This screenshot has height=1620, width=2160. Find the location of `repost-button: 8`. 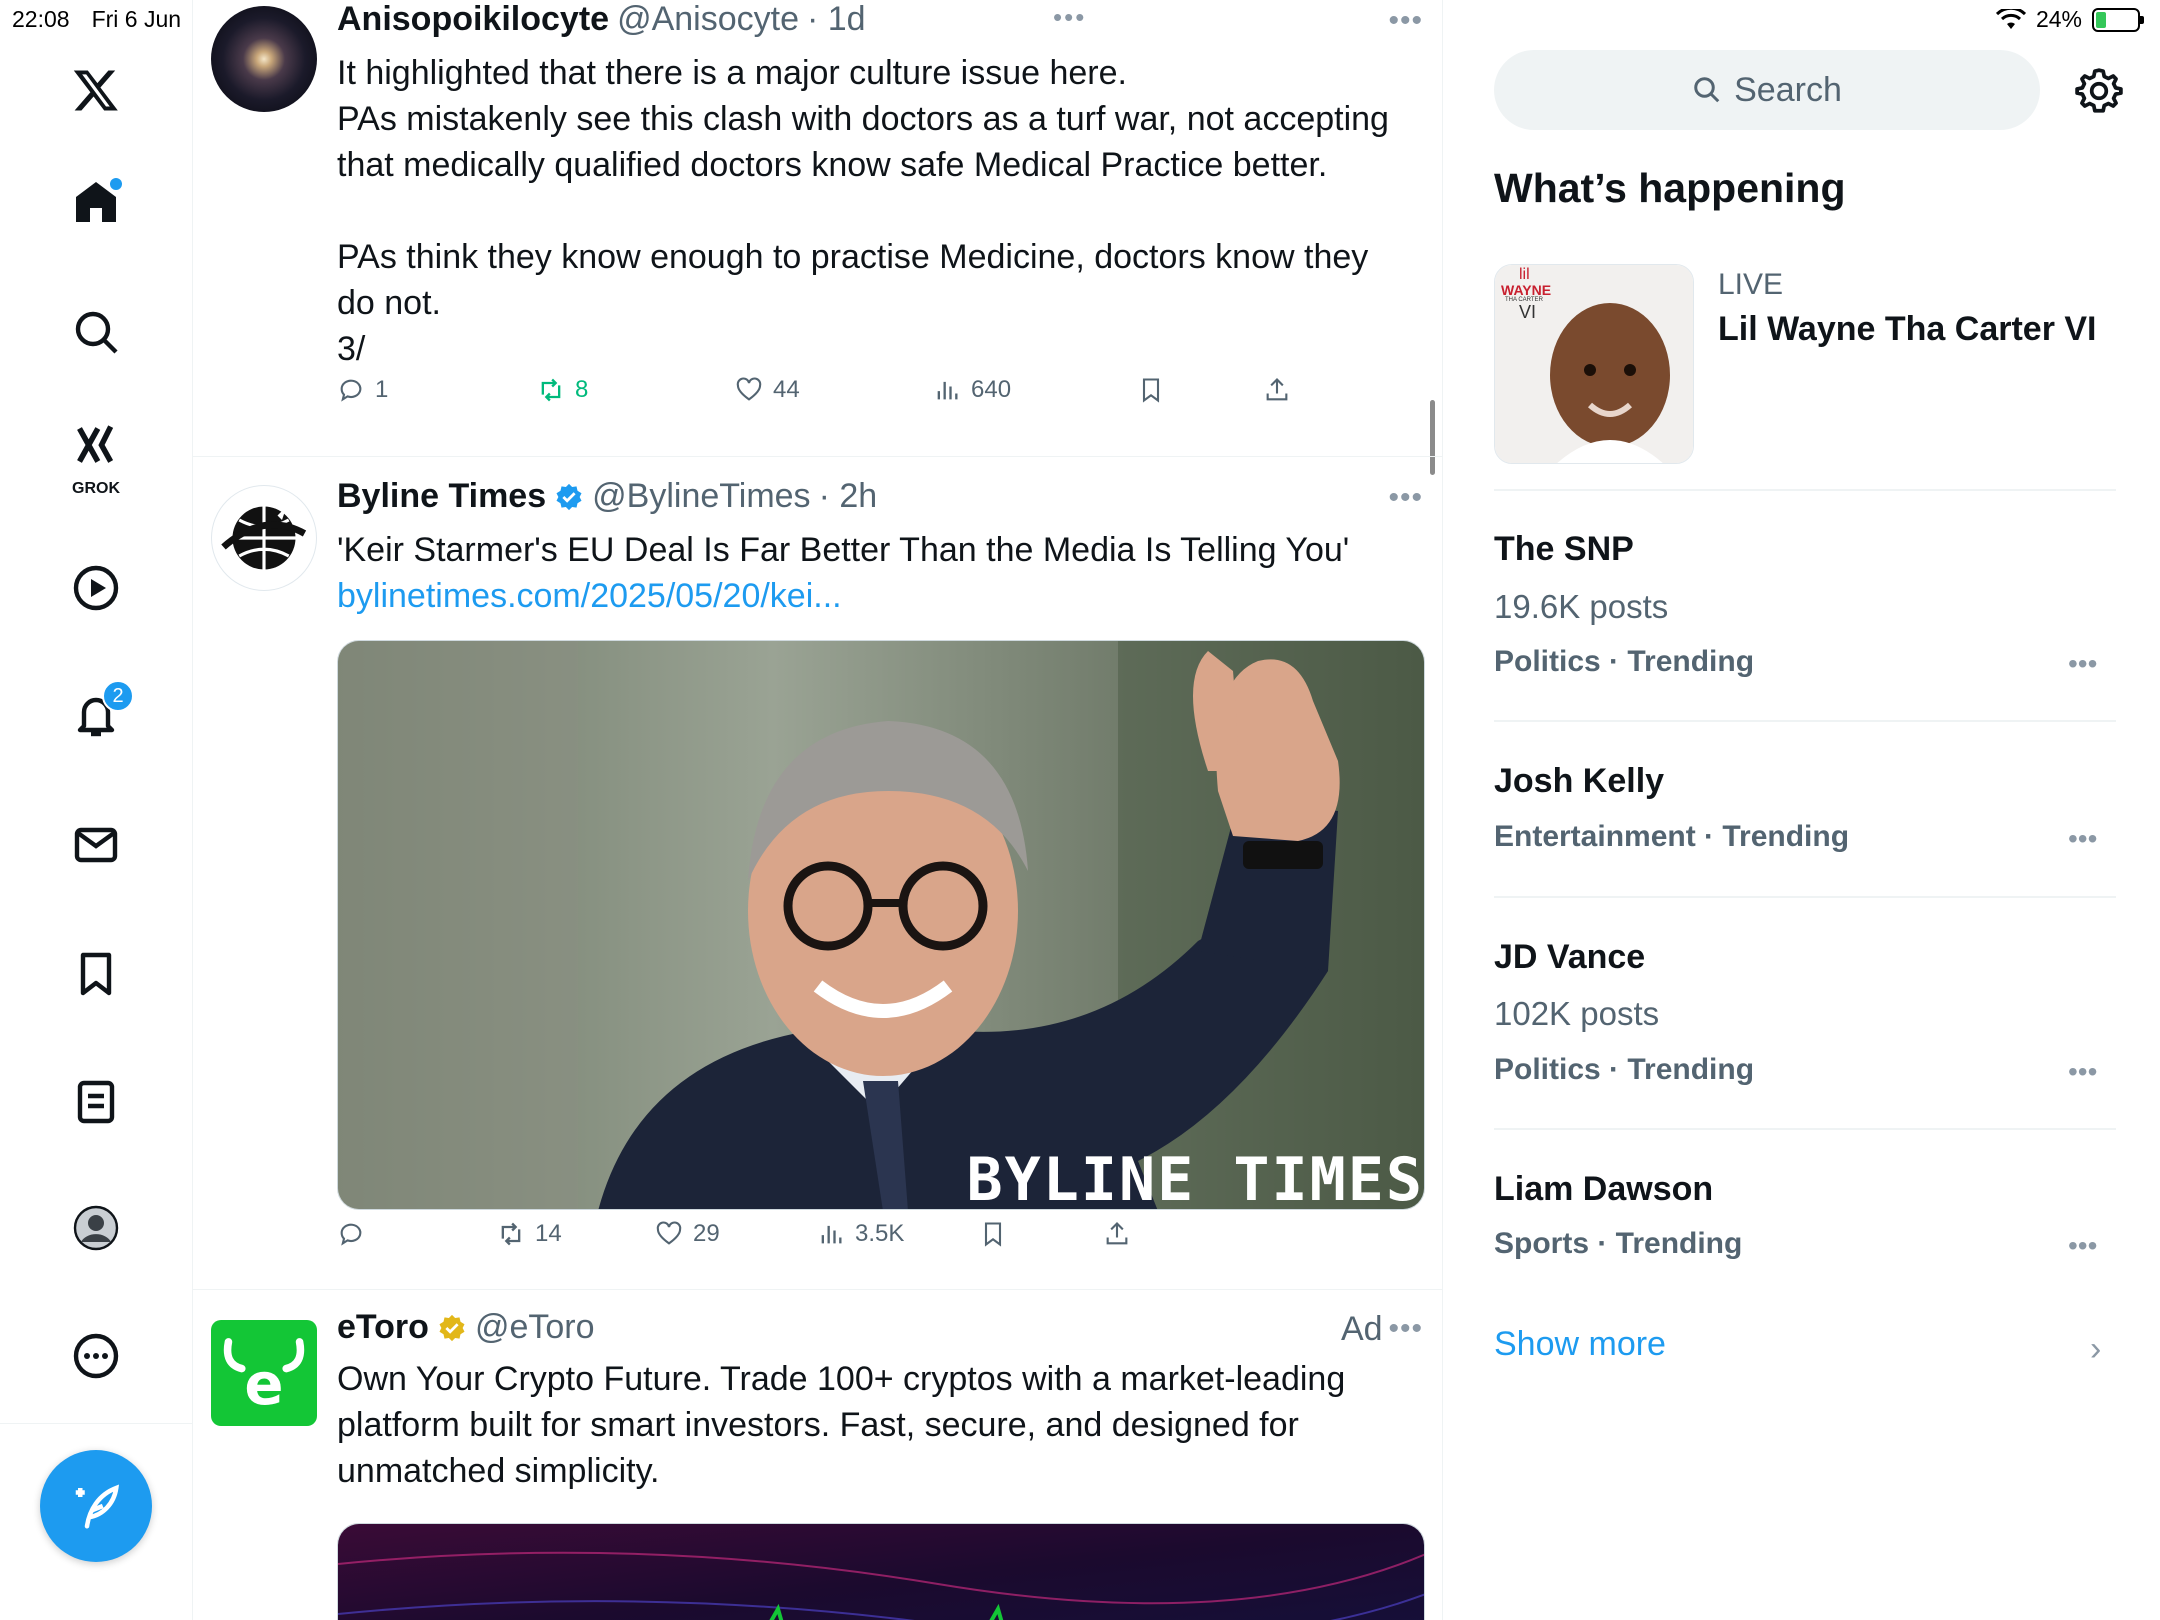

repost-button: 8 is located at coordinates (562, 390).